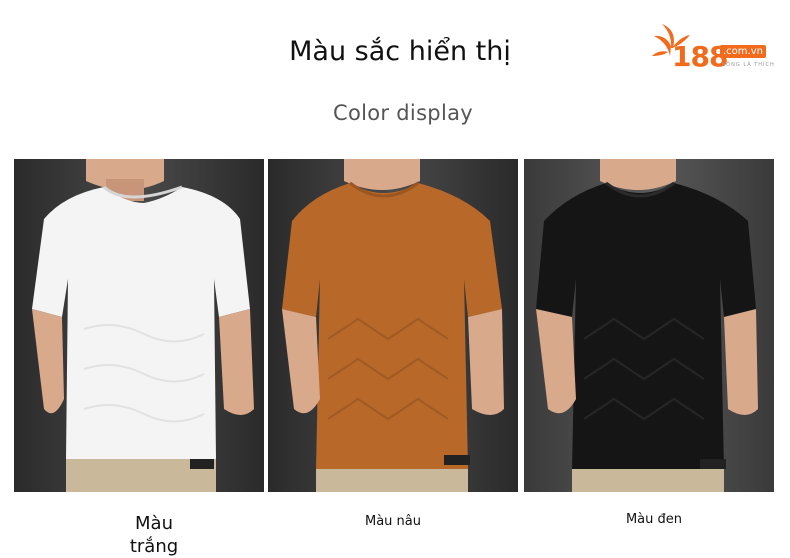  Describe the element at coordinates (403, 113) in the screenshot. I see `page-subtitle: Color display` at that location.